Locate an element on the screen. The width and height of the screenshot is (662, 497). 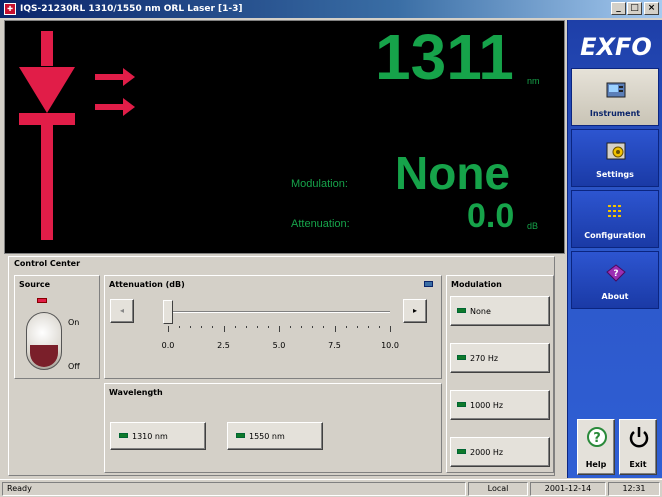
status-text: Ready is located at coordinates (234, 489).